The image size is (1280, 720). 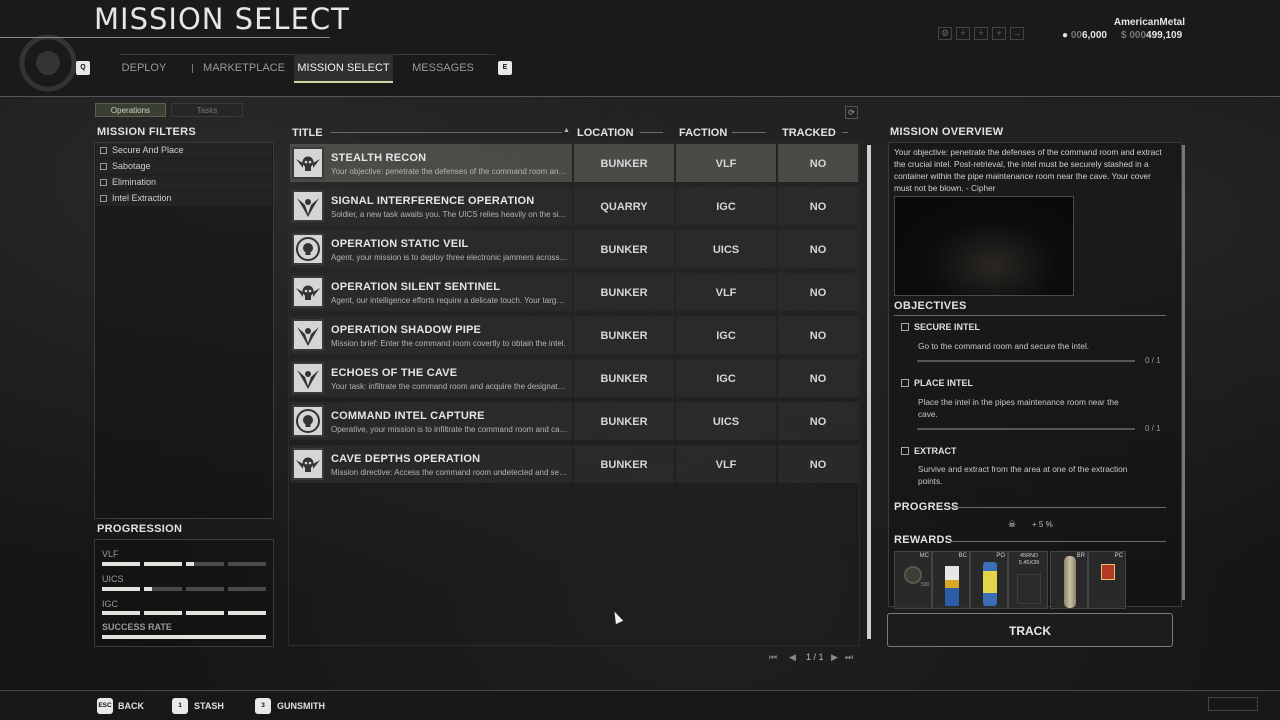 What do you see at coordinates (222, 19) in the screenshot?
I see `page-title: MISSION SELECT` at bounding box center [222, 19].